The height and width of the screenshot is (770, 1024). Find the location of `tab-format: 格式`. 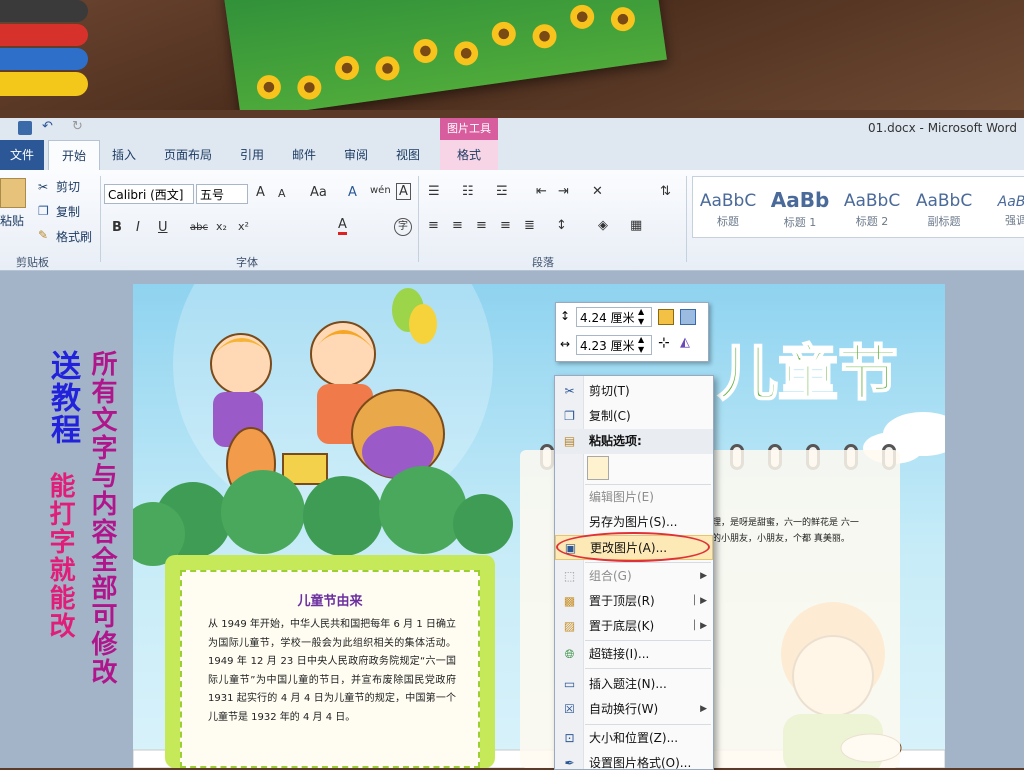

tab-format: 格式 is located at coordinates (469, 155).